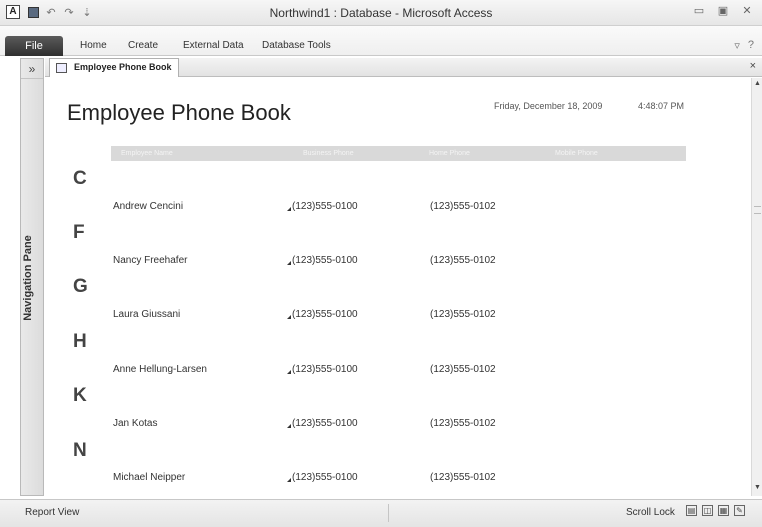 This screenshot has width=762, height=527. Describe the element at coordinates (744, 45) in the screenshot. I see `ribbon-right-controls: ▿ ?` at that location.